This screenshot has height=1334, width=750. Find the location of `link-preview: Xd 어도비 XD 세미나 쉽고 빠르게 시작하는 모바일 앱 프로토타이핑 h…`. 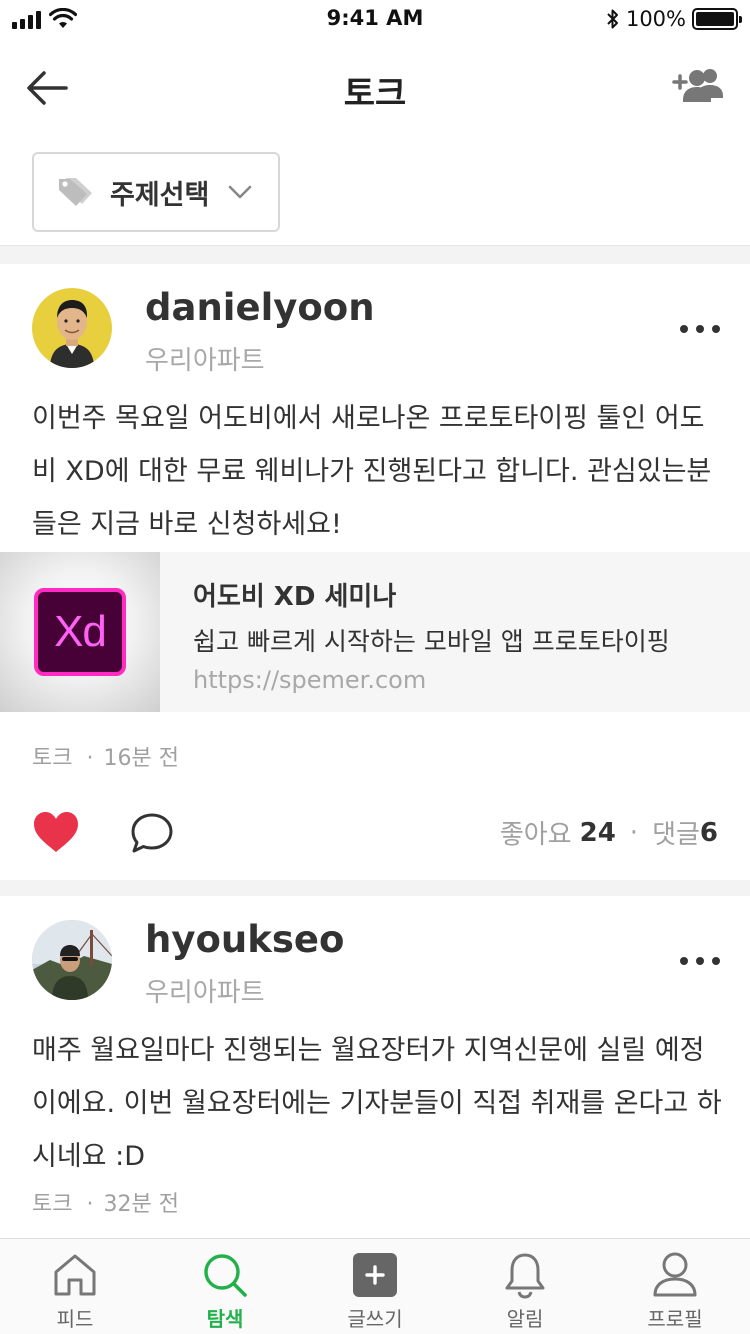

link-preview: Xd 어도비 XD 세미나 쉽고 빠르게 시작하는 모바일 앱 프로토타이핑 h… is located at coordinates (375, 632).